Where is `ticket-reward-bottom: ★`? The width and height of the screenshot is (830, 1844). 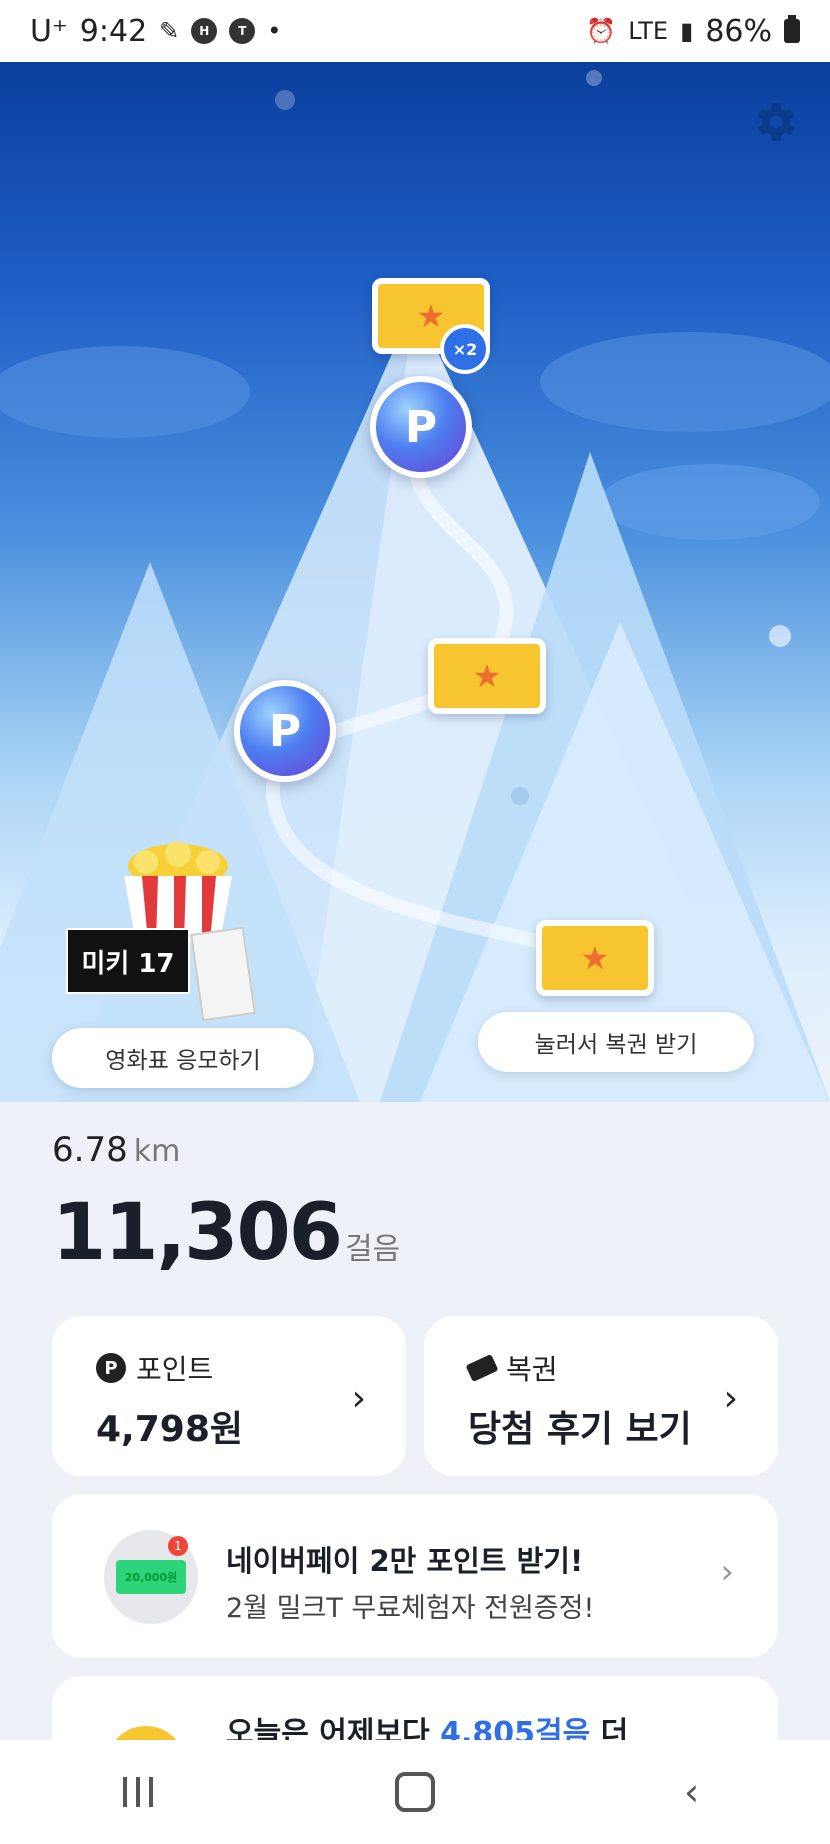 ticket-reward-bottom: ★ is located at coordinates (595, 958).